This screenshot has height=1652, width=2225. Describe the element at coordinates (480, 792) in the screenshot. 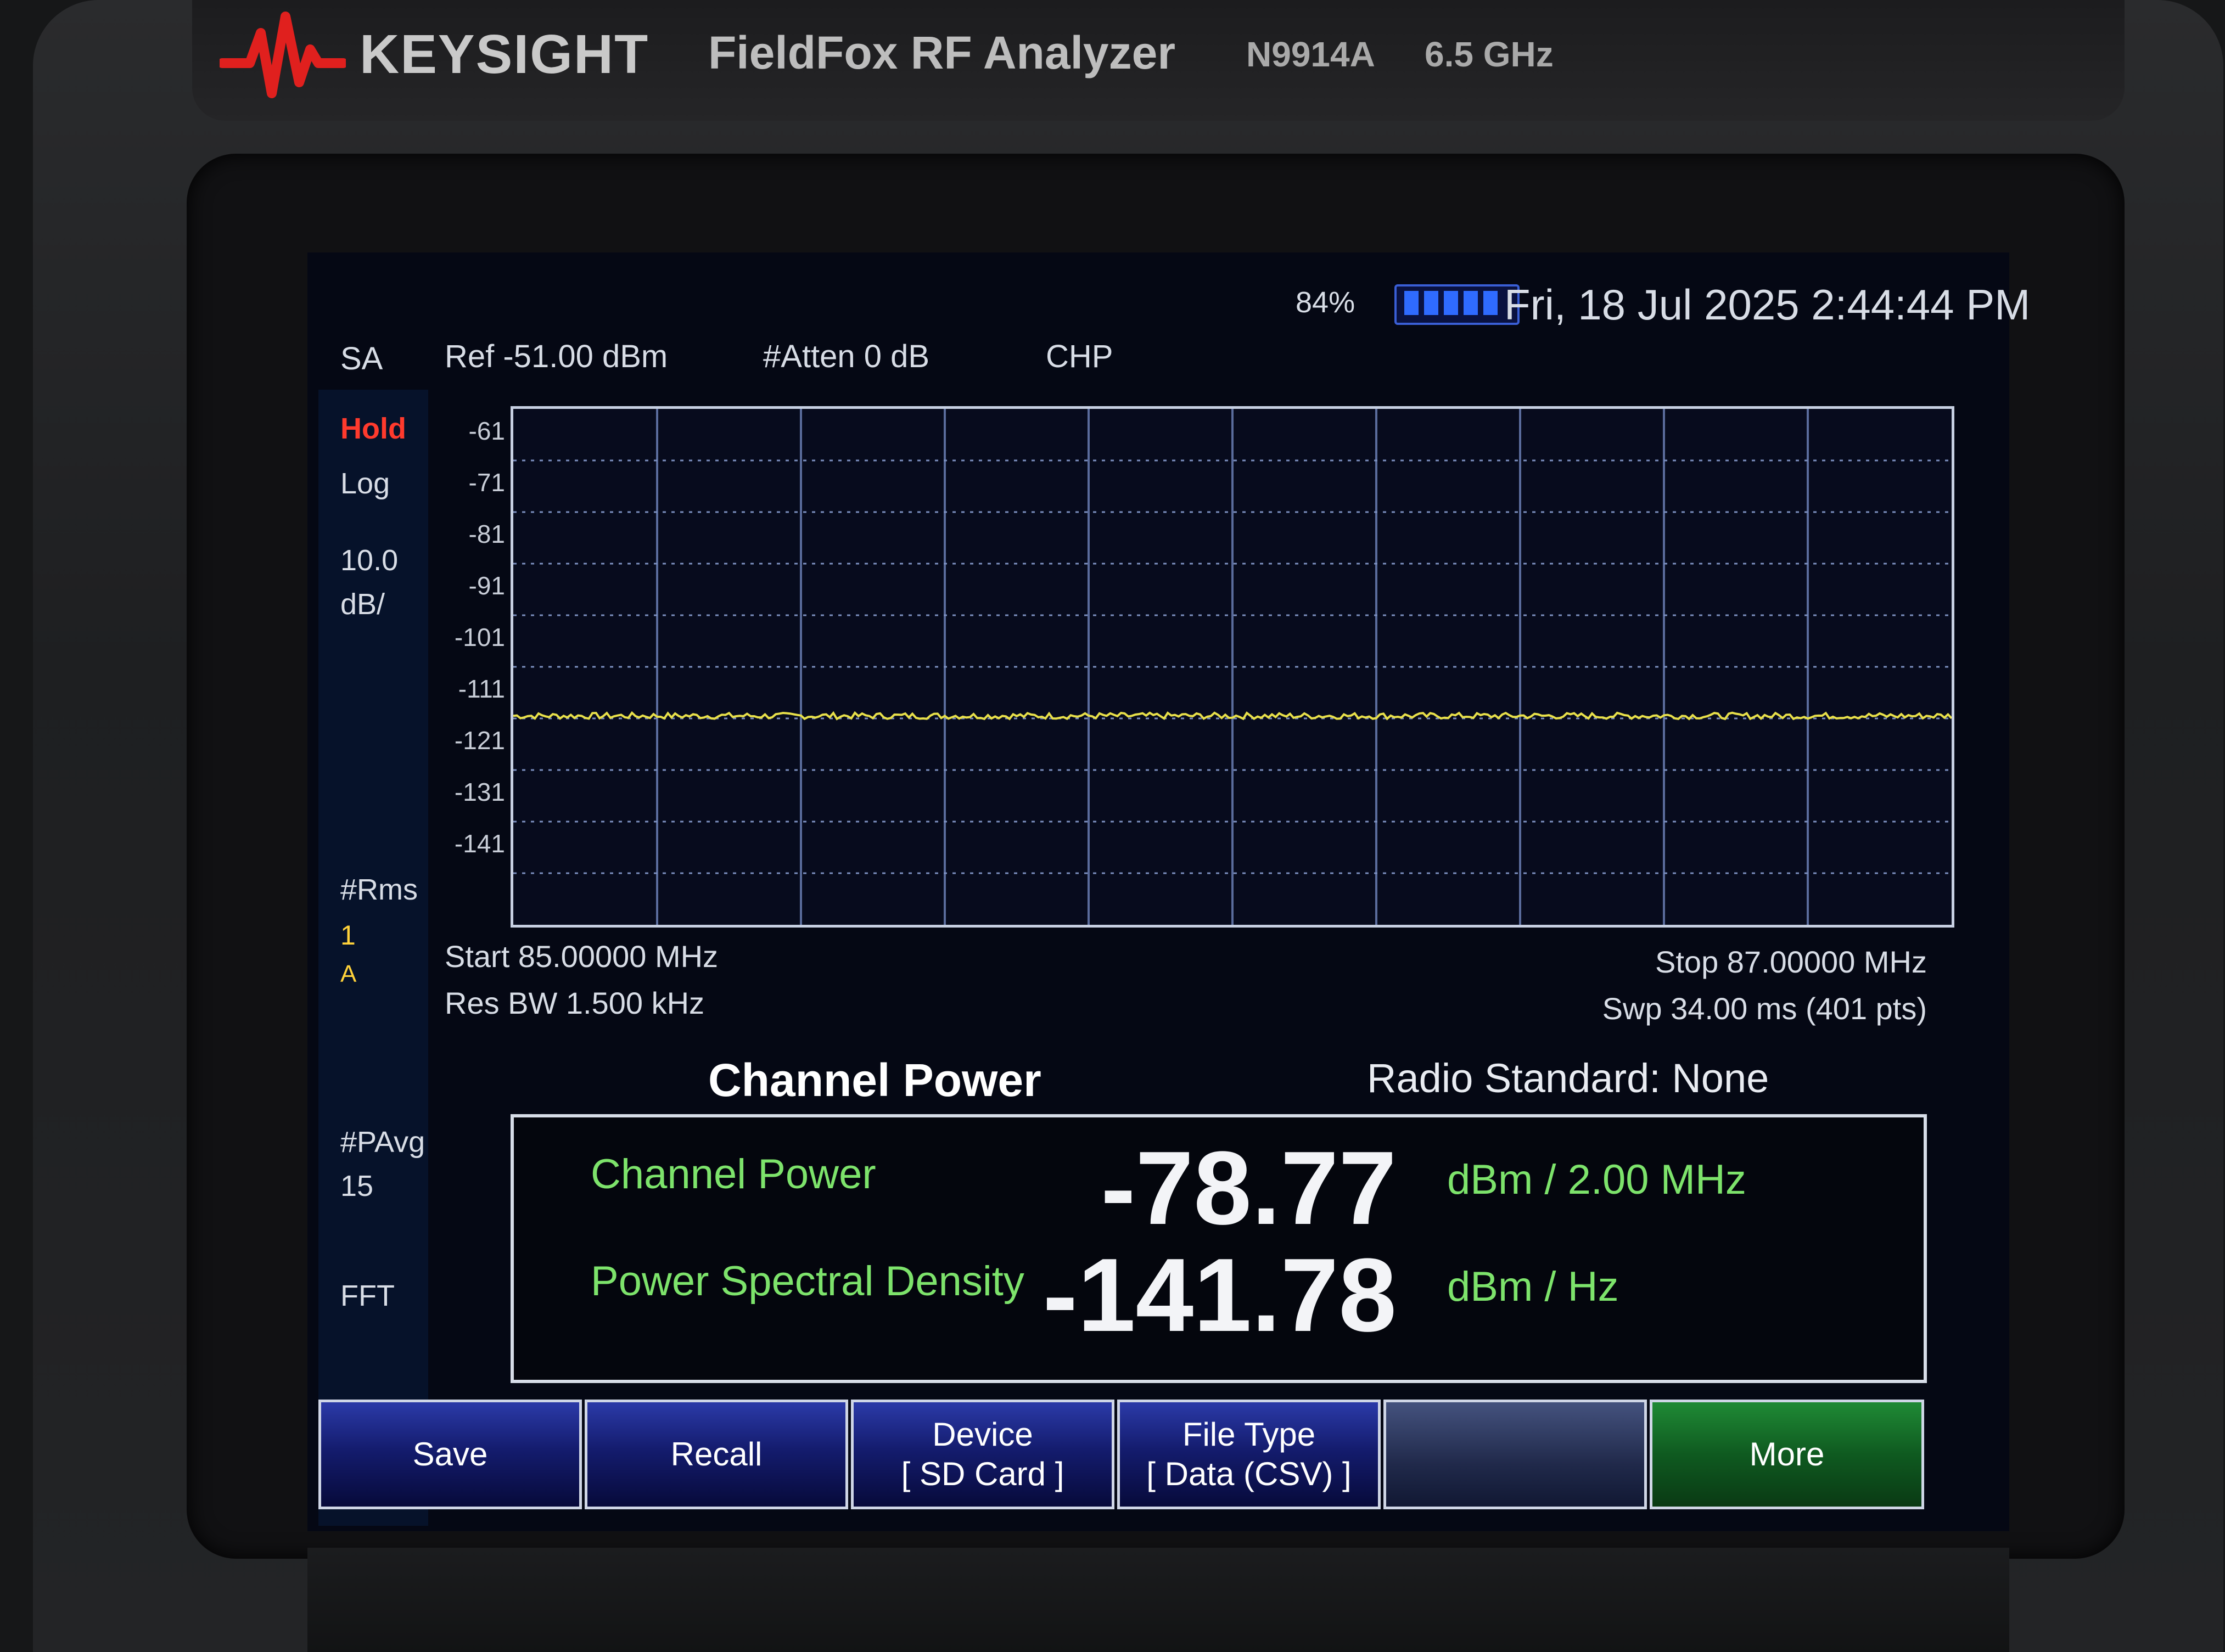

I see `y-tick-label: -131` at that location.